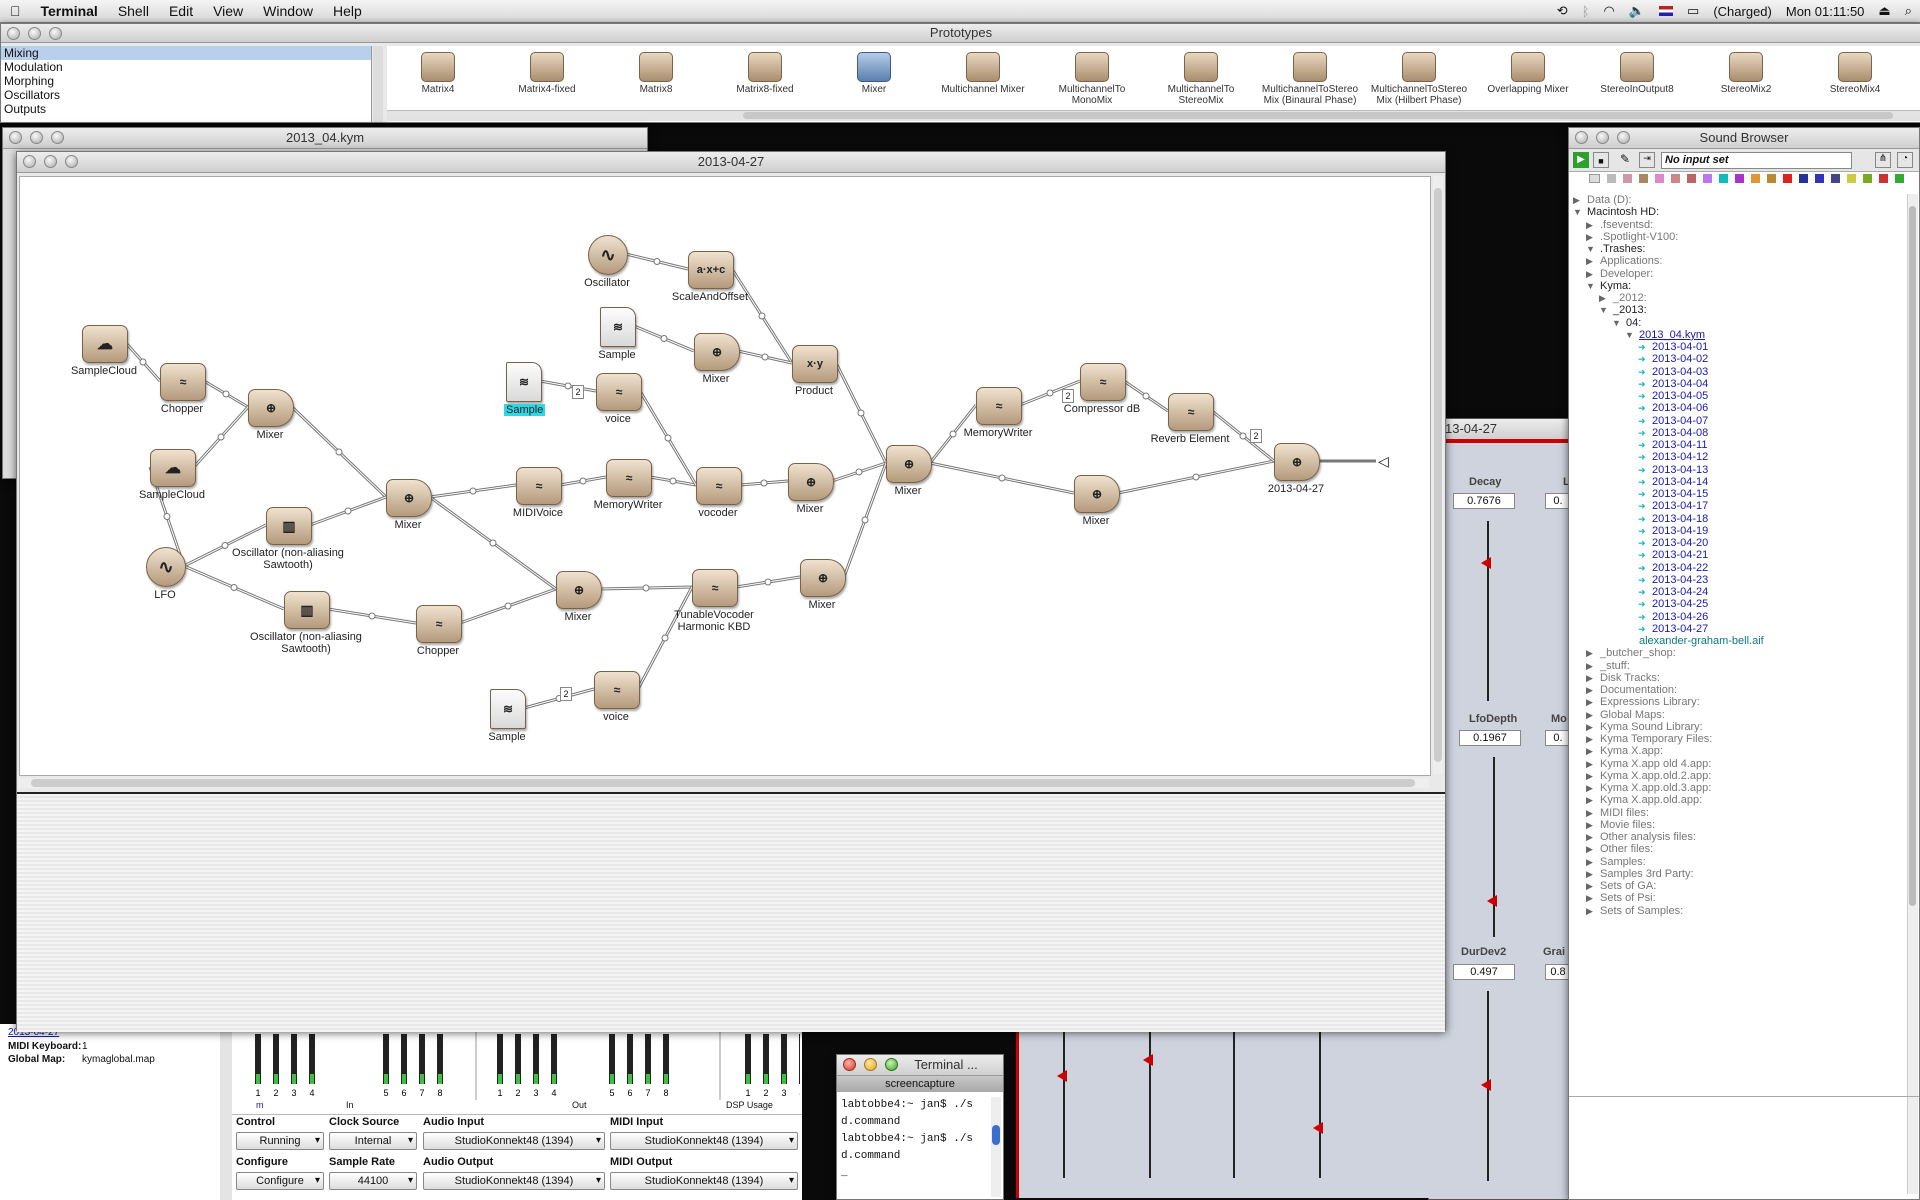  I want to click on proto-multichannel-to-stereomix: MultichannelTo StereoMix, so click(1201, 79).